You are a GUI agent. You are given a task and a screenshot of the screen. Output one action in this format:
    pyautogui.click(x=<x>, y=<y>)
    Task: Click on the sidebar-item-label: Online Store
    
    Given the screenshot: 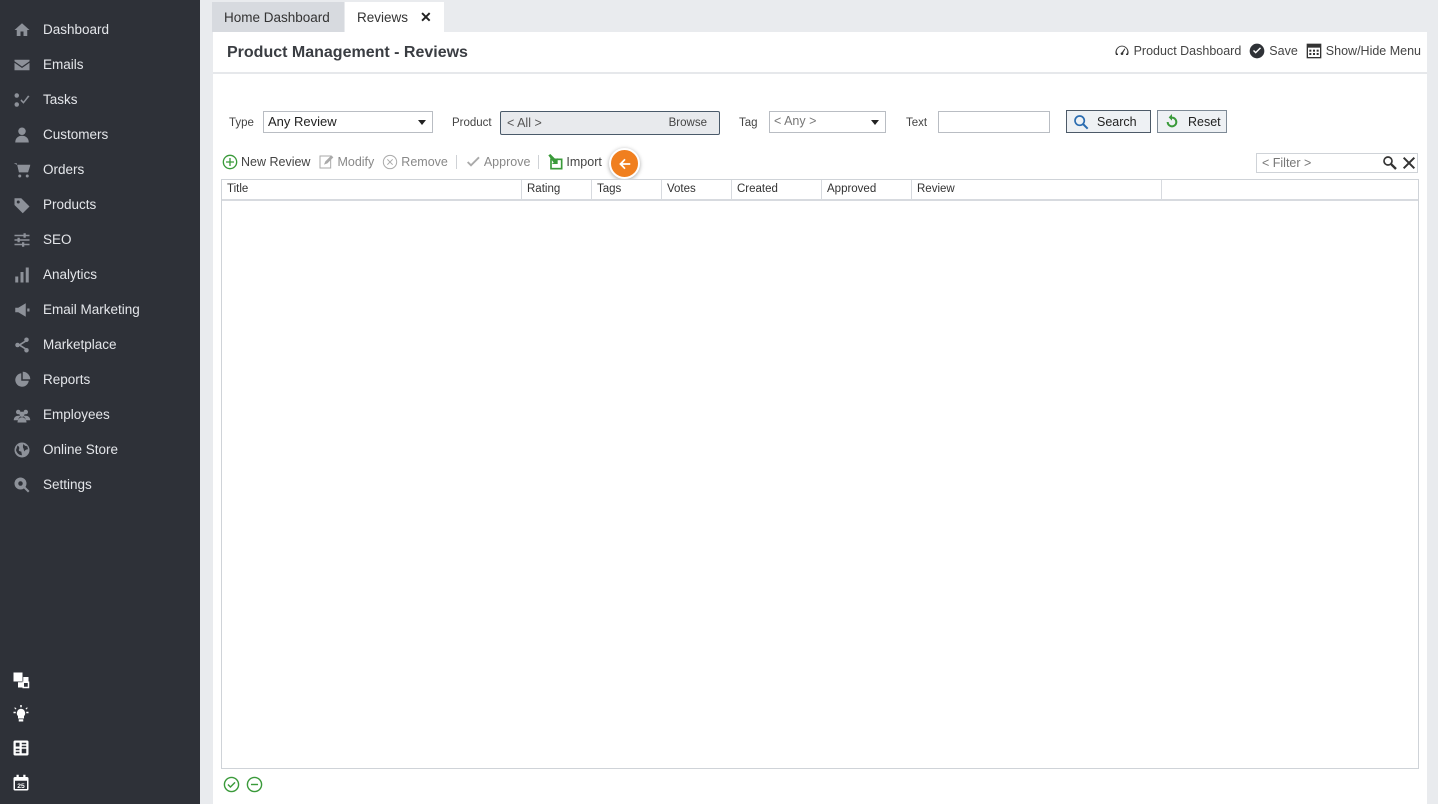 What is the action you would take?
    pyautogui.click(x=81, y=449)
    